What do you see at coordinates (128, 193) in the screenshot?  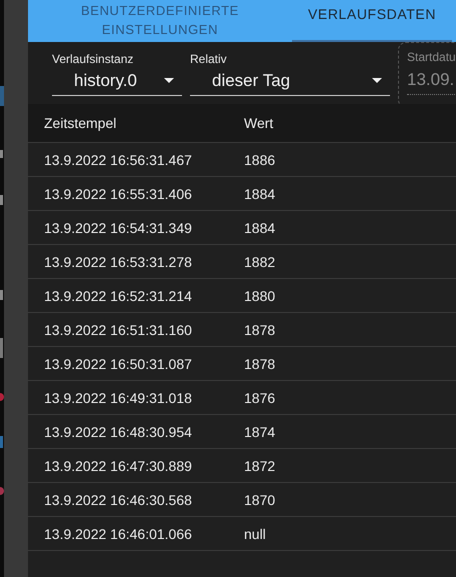 I see `table-cell: 13.9.2022 16:55:31.406` at bounding box center [128, 193].